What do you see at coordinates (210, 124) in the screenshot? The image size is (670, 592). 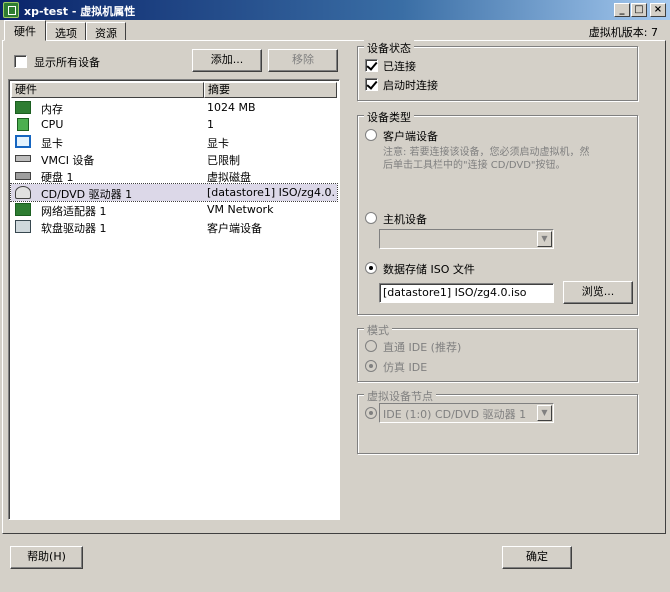 I see `hardware-summary: 1` at bounding box center [210, 124].